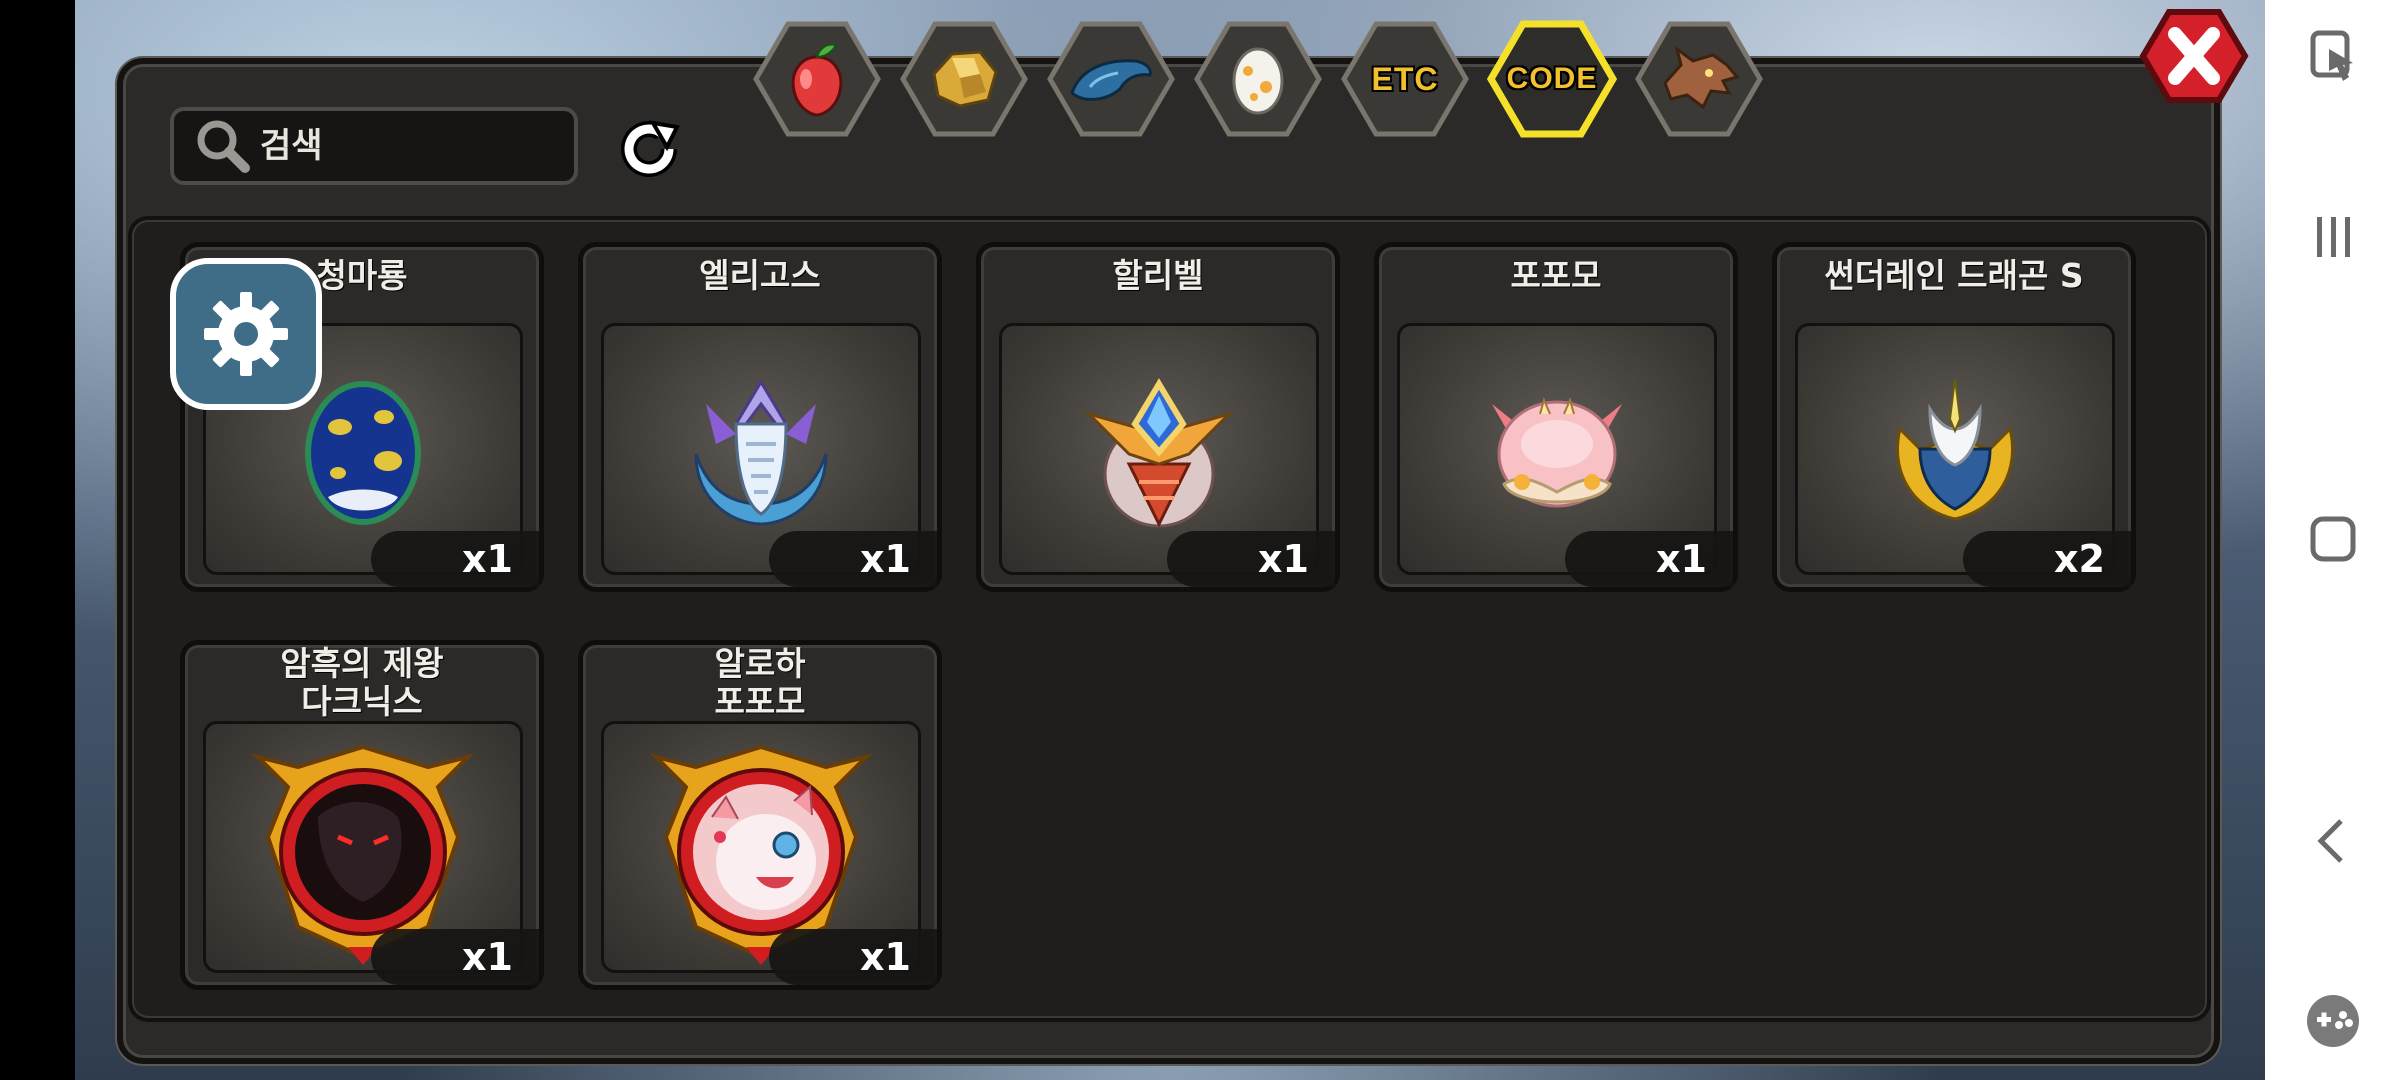 The height and width of the screenshot is (1080, 2400). I want to click on search-icon, so click(223, 146).